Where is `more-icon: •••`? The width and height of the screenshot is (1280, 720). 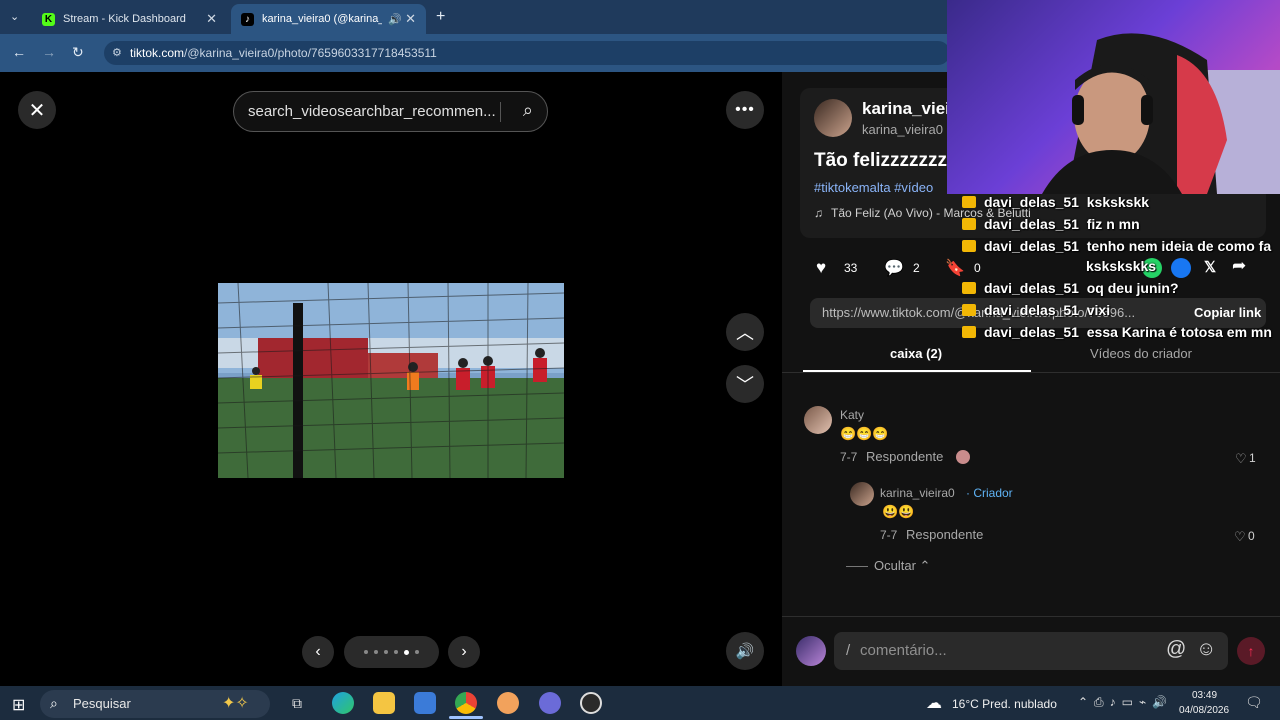
more-icon: ••• is located at coordinates (745, 110).